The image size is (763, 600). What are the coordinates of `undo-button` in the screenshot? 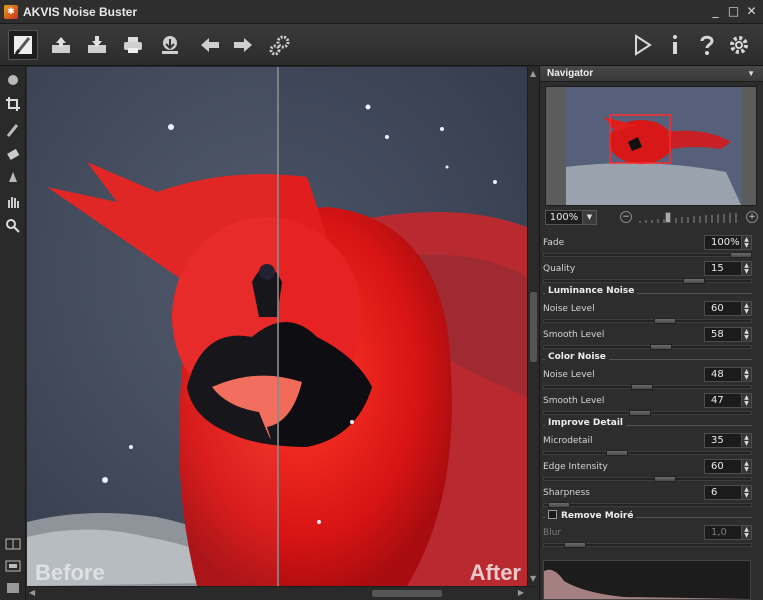 It's located at (210, 45).